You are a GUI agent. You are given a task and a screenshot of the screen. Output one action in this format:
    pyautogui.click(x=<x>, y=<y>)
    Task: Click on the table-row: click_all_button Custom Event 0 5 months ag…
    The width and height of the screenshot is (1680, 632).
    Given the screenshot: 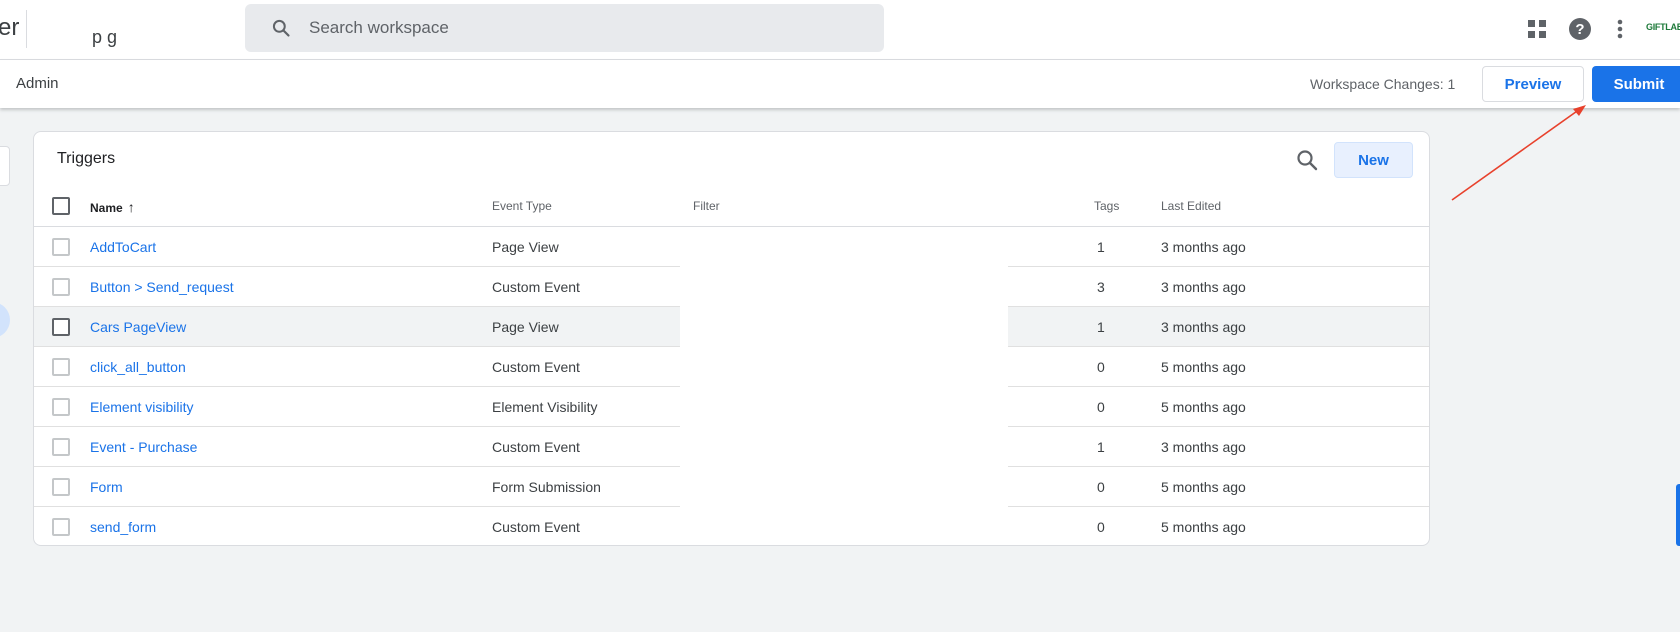 What is the action you would take?
    pyautogui.click(x=731, y=367)
    